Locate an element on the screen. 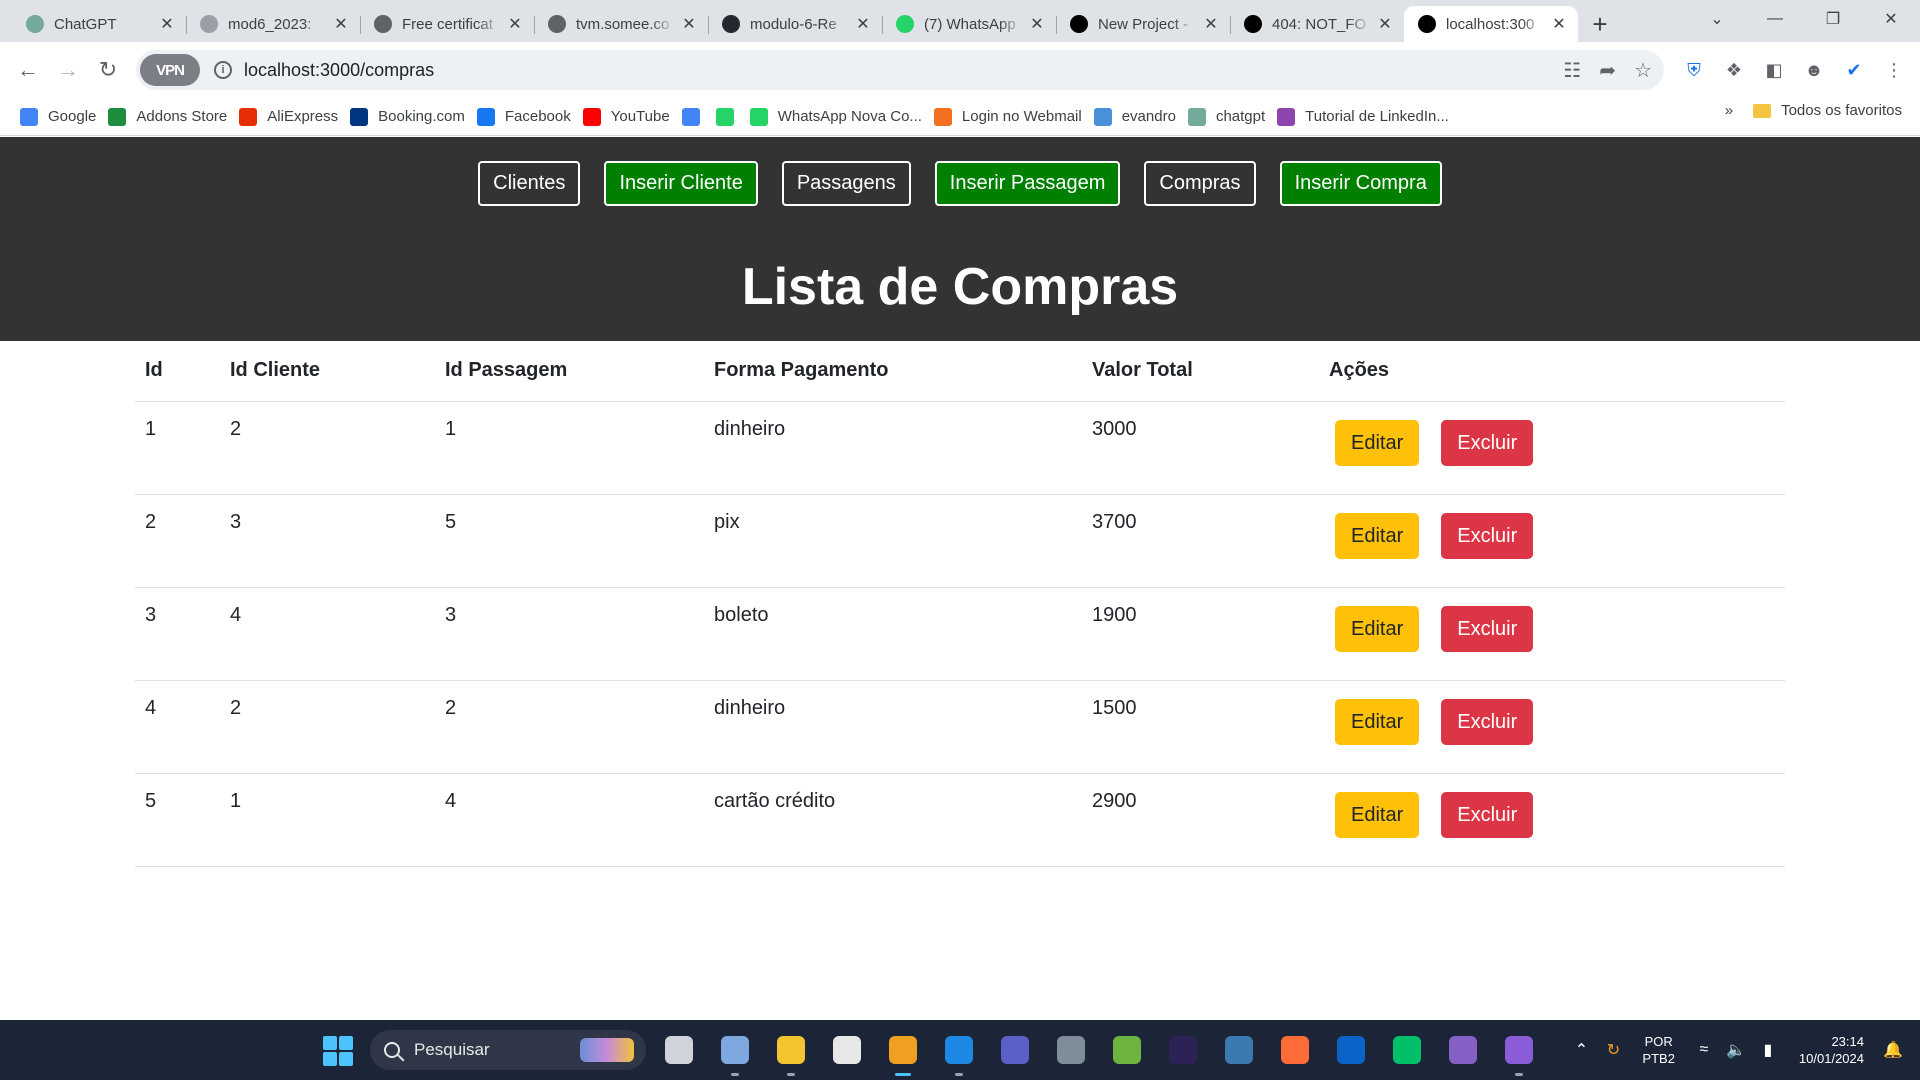 This screenshot has height=1080, width=1920. nav-link-clientes: Clientes is located at coordinates (529, 183).